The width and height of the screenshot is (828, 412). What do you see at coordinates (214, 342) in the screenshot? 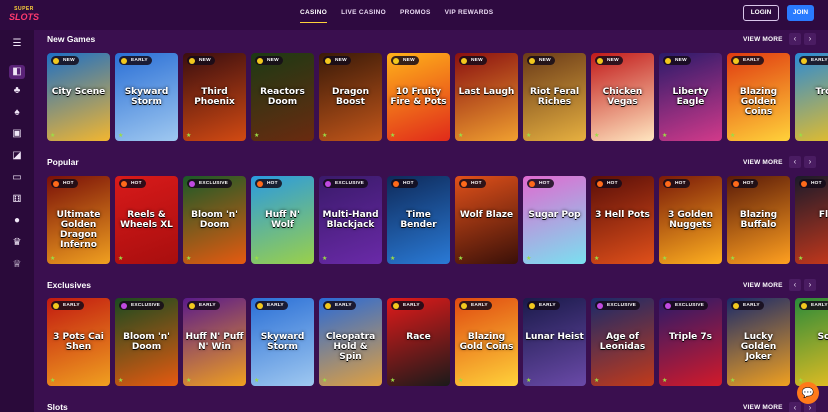
I see `game-tile: EARLY Huff N' Puff N' Win ★` at bounding box center [214, 342].